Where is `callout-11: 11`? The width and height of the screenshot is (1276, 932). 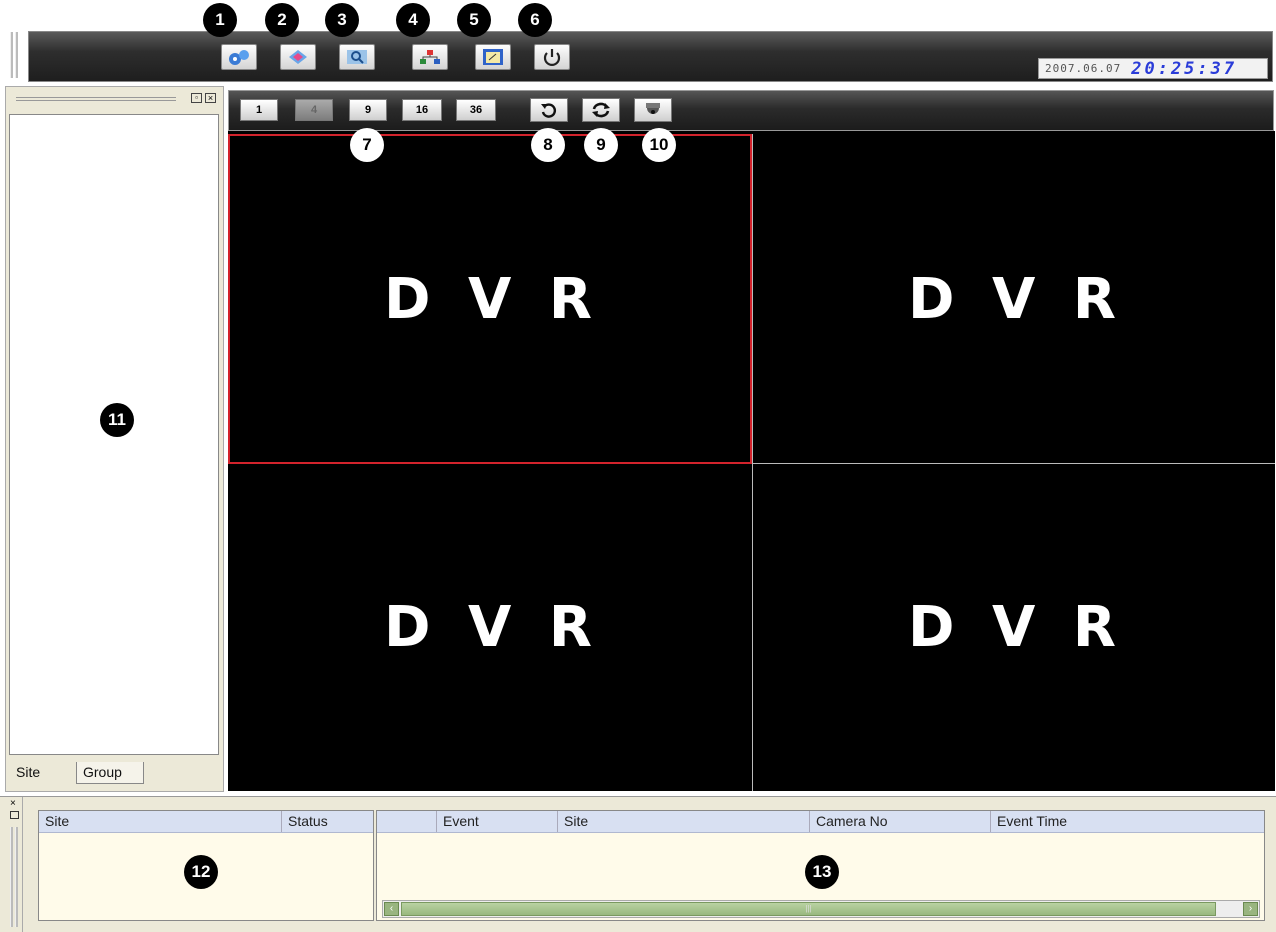
callout-11: 11 is located at coordinates (117, 420).